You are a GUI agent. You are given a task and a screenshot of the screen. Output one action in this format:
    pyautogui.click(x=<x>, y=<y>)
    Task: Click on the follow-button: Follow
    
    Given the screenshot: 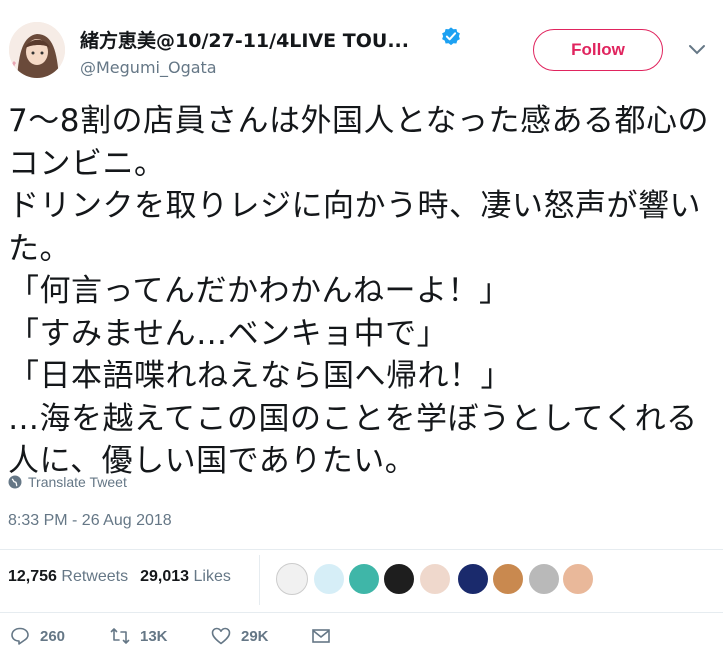 What is the action you would take?
    pyautogui.click(x=598, y=50)
    